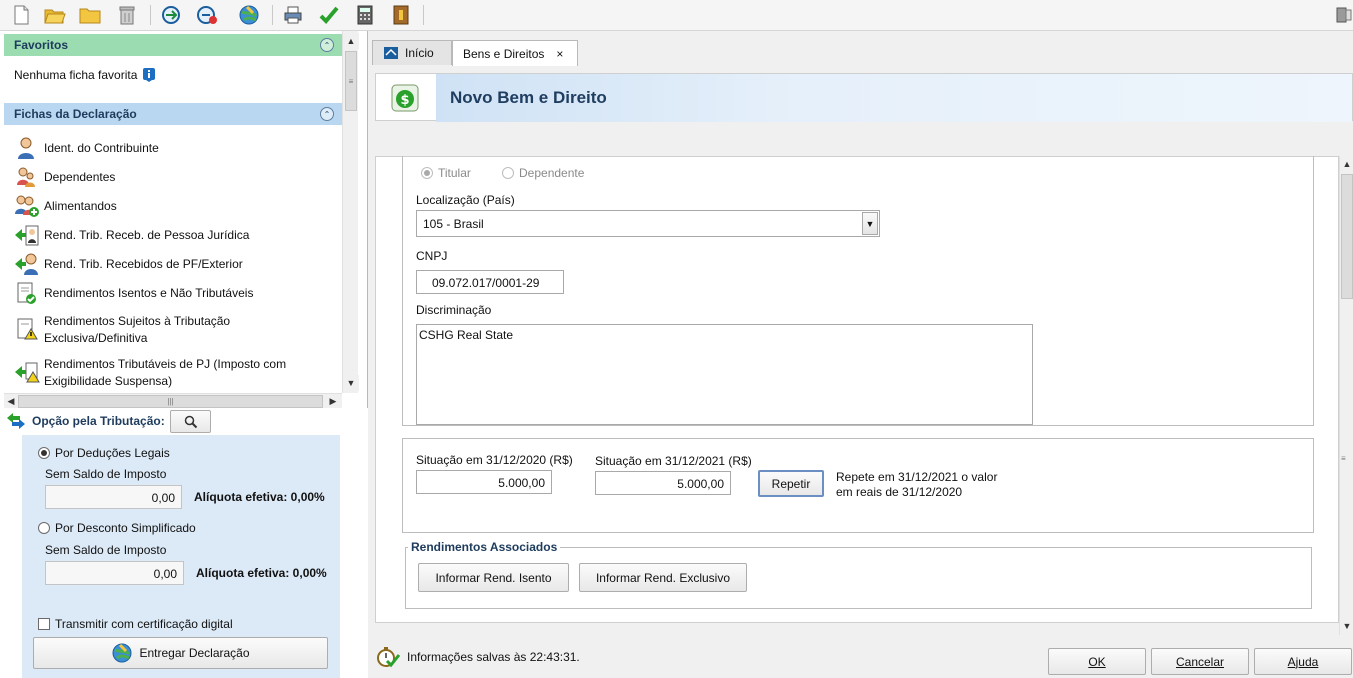 Image resolution: width=1353 pixels, height=678 pixels. Describe the element at coordinates (44, 453) in the screenshot. I see `radio-deducoes-legais` at that location.